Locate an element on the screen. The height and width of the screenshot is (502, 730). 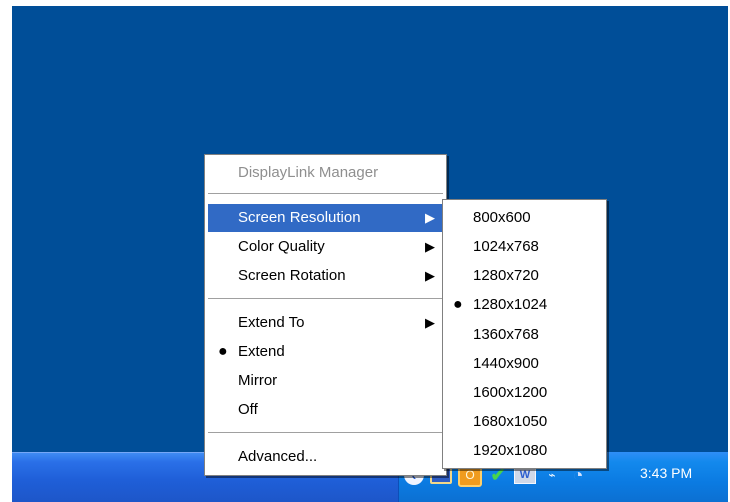
menu-item-color-quality: Color Quality ▶ is located at coordinates (325, 247).